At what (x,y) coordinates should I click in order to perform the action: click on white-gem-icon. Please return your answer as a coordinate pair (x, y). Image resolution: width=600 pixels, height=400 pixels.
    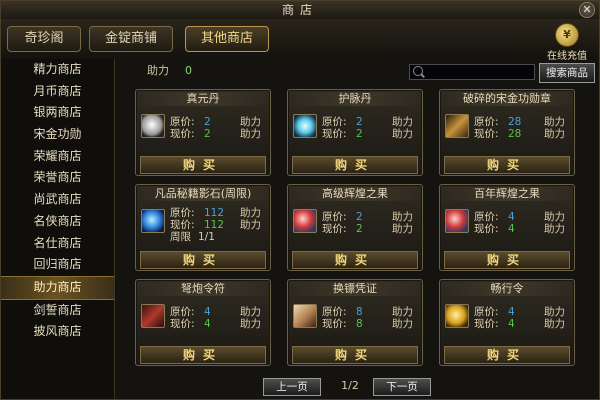
    Looking at the image, I should click on (153, 126).